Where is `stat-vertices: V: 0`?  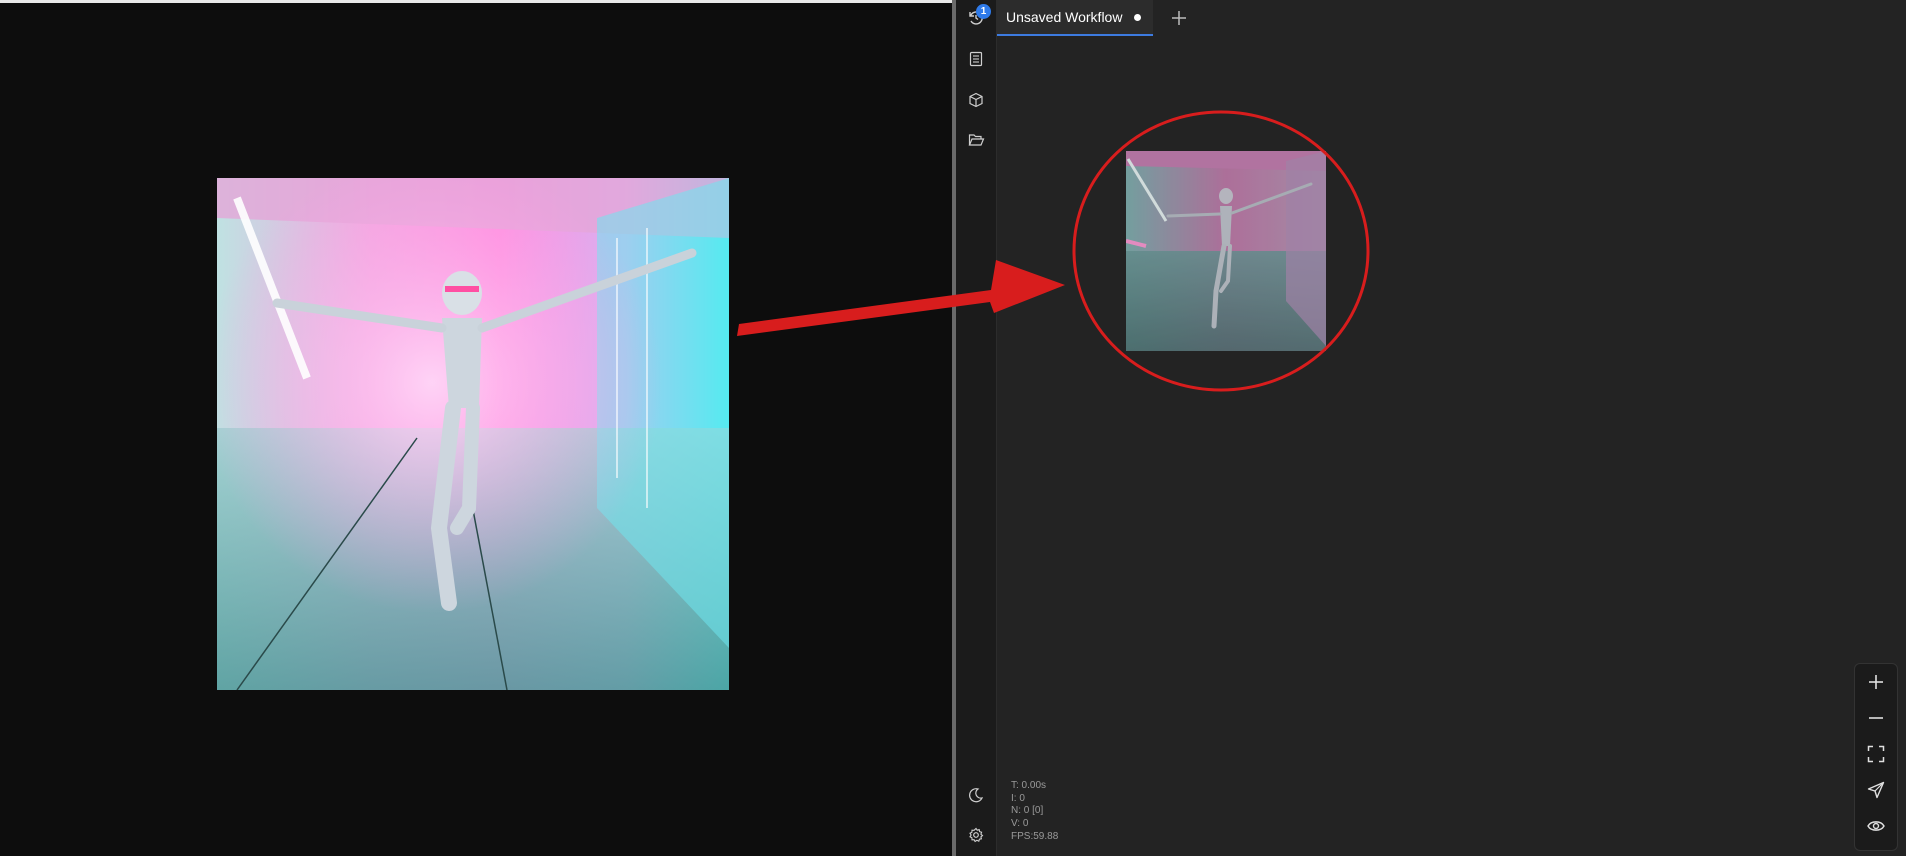 stat-vertices: V: 0 is located at coordinates (1020, 824).